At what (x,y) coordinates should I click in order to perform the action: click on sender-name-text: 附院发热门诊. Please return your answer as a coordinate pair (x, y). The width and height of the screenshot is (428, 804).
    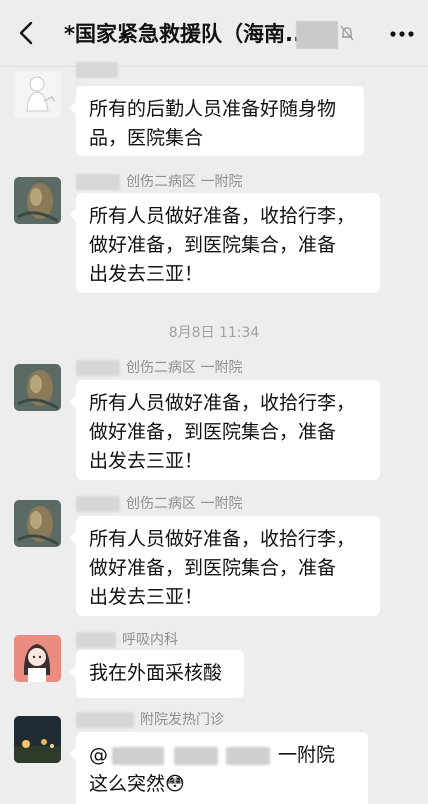
    Looking at the image, I should click on (182, 720).